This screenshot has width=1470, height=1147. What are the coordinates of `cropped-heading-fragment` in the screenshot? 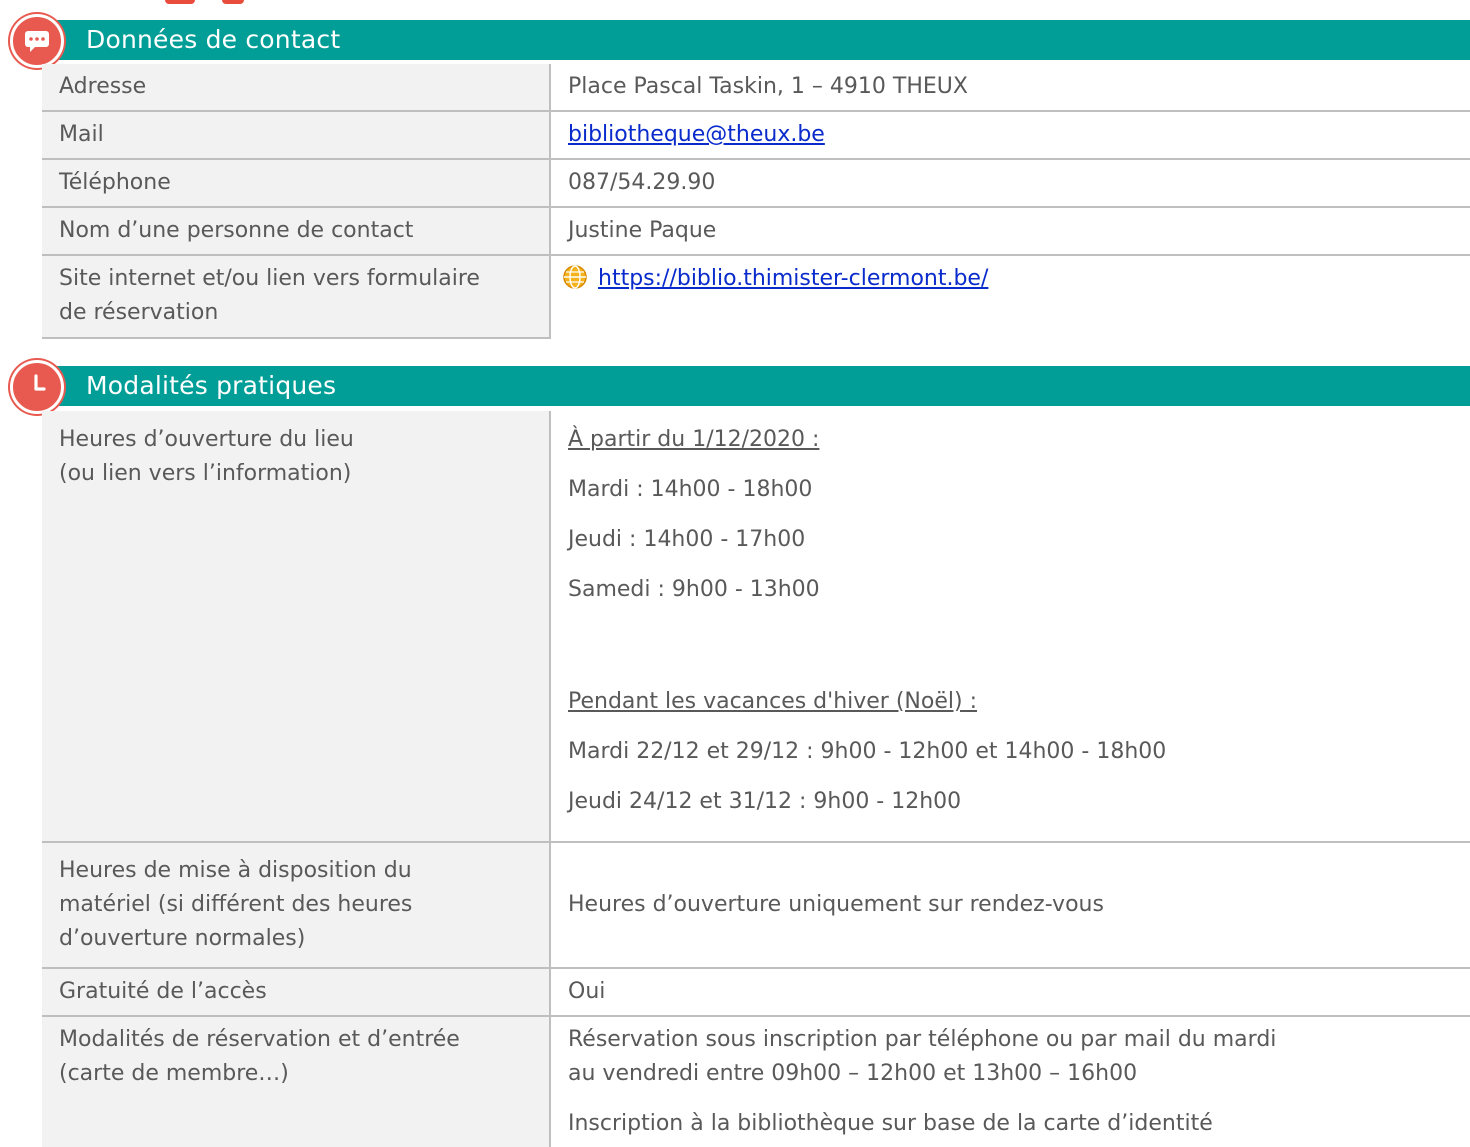 It's located at (735, 4).